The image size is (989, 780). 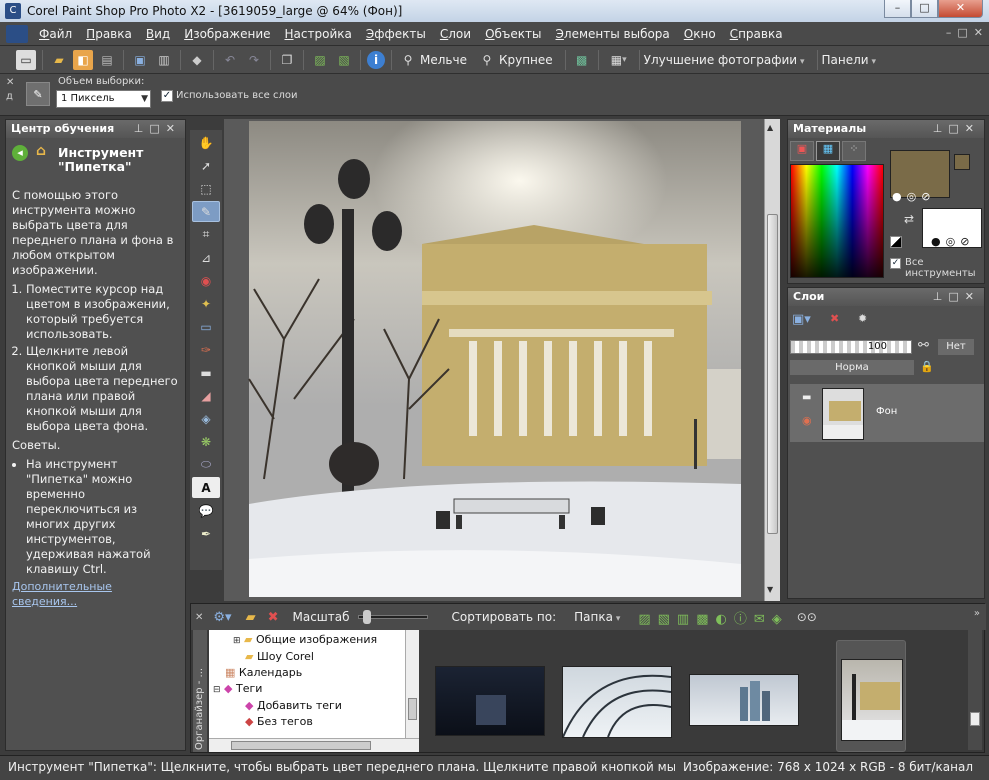 What do you see at coordinates (412, 709) in the screenshot?
I see `tree-scroll-thumb` at bounding box center [412, 709].